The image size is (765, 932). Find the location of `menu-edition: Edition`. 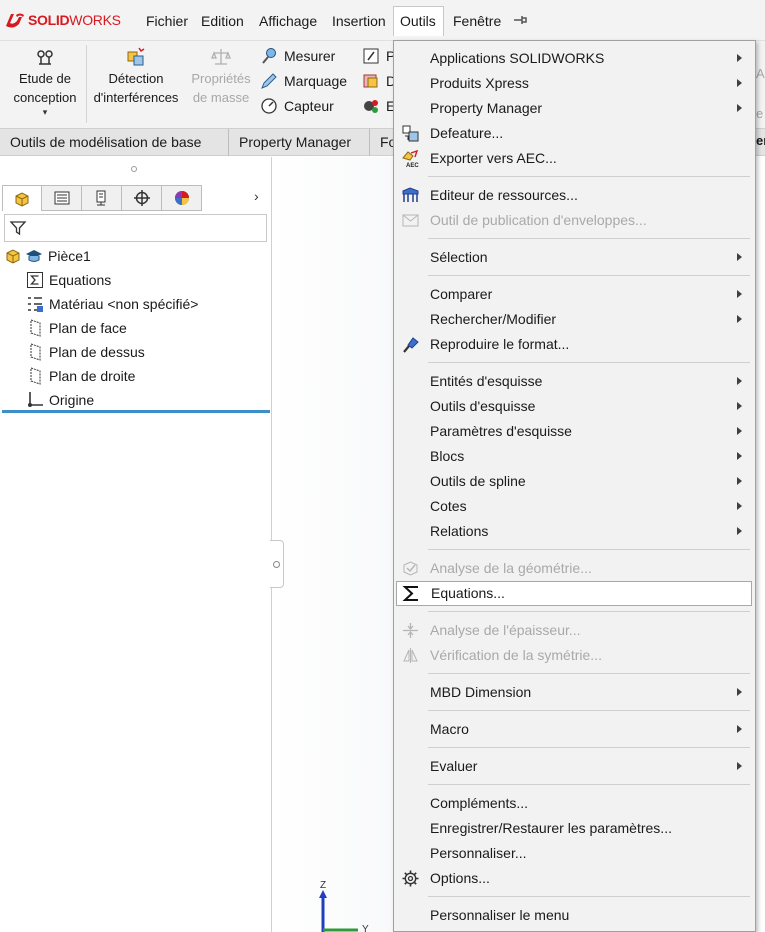

menu-edition: Edition is located at coordinates (222, 21).